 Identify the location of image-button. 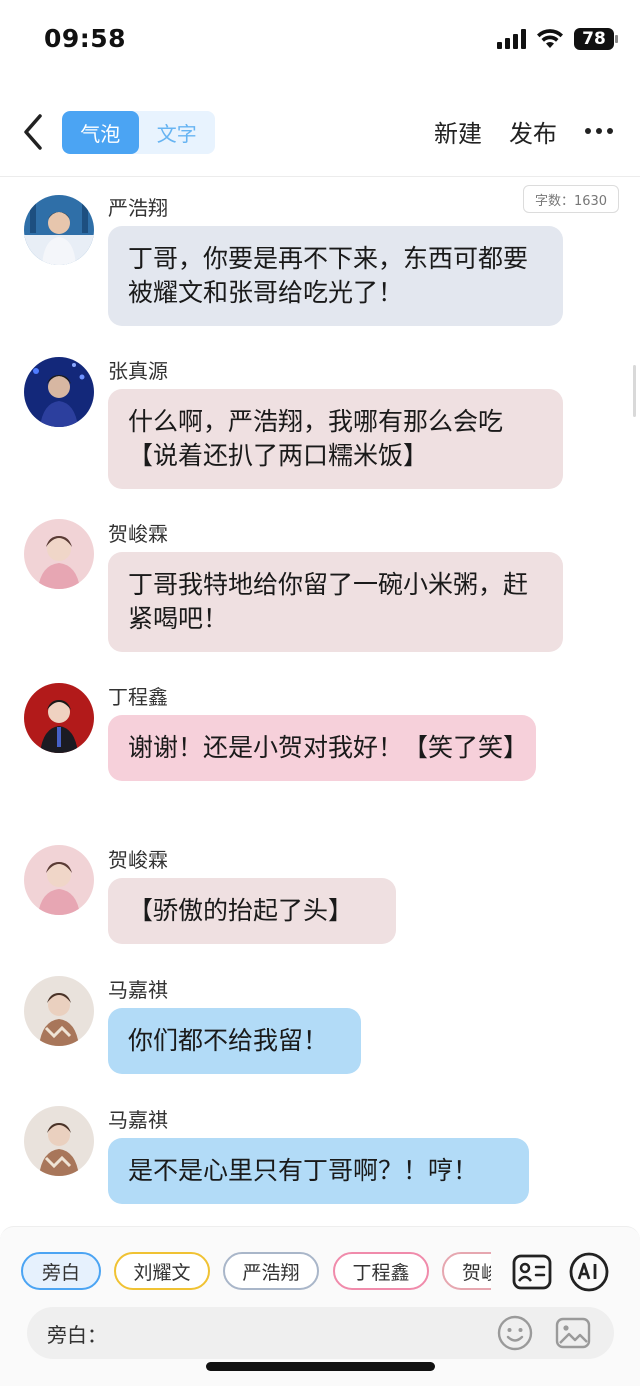
(573, 1333).